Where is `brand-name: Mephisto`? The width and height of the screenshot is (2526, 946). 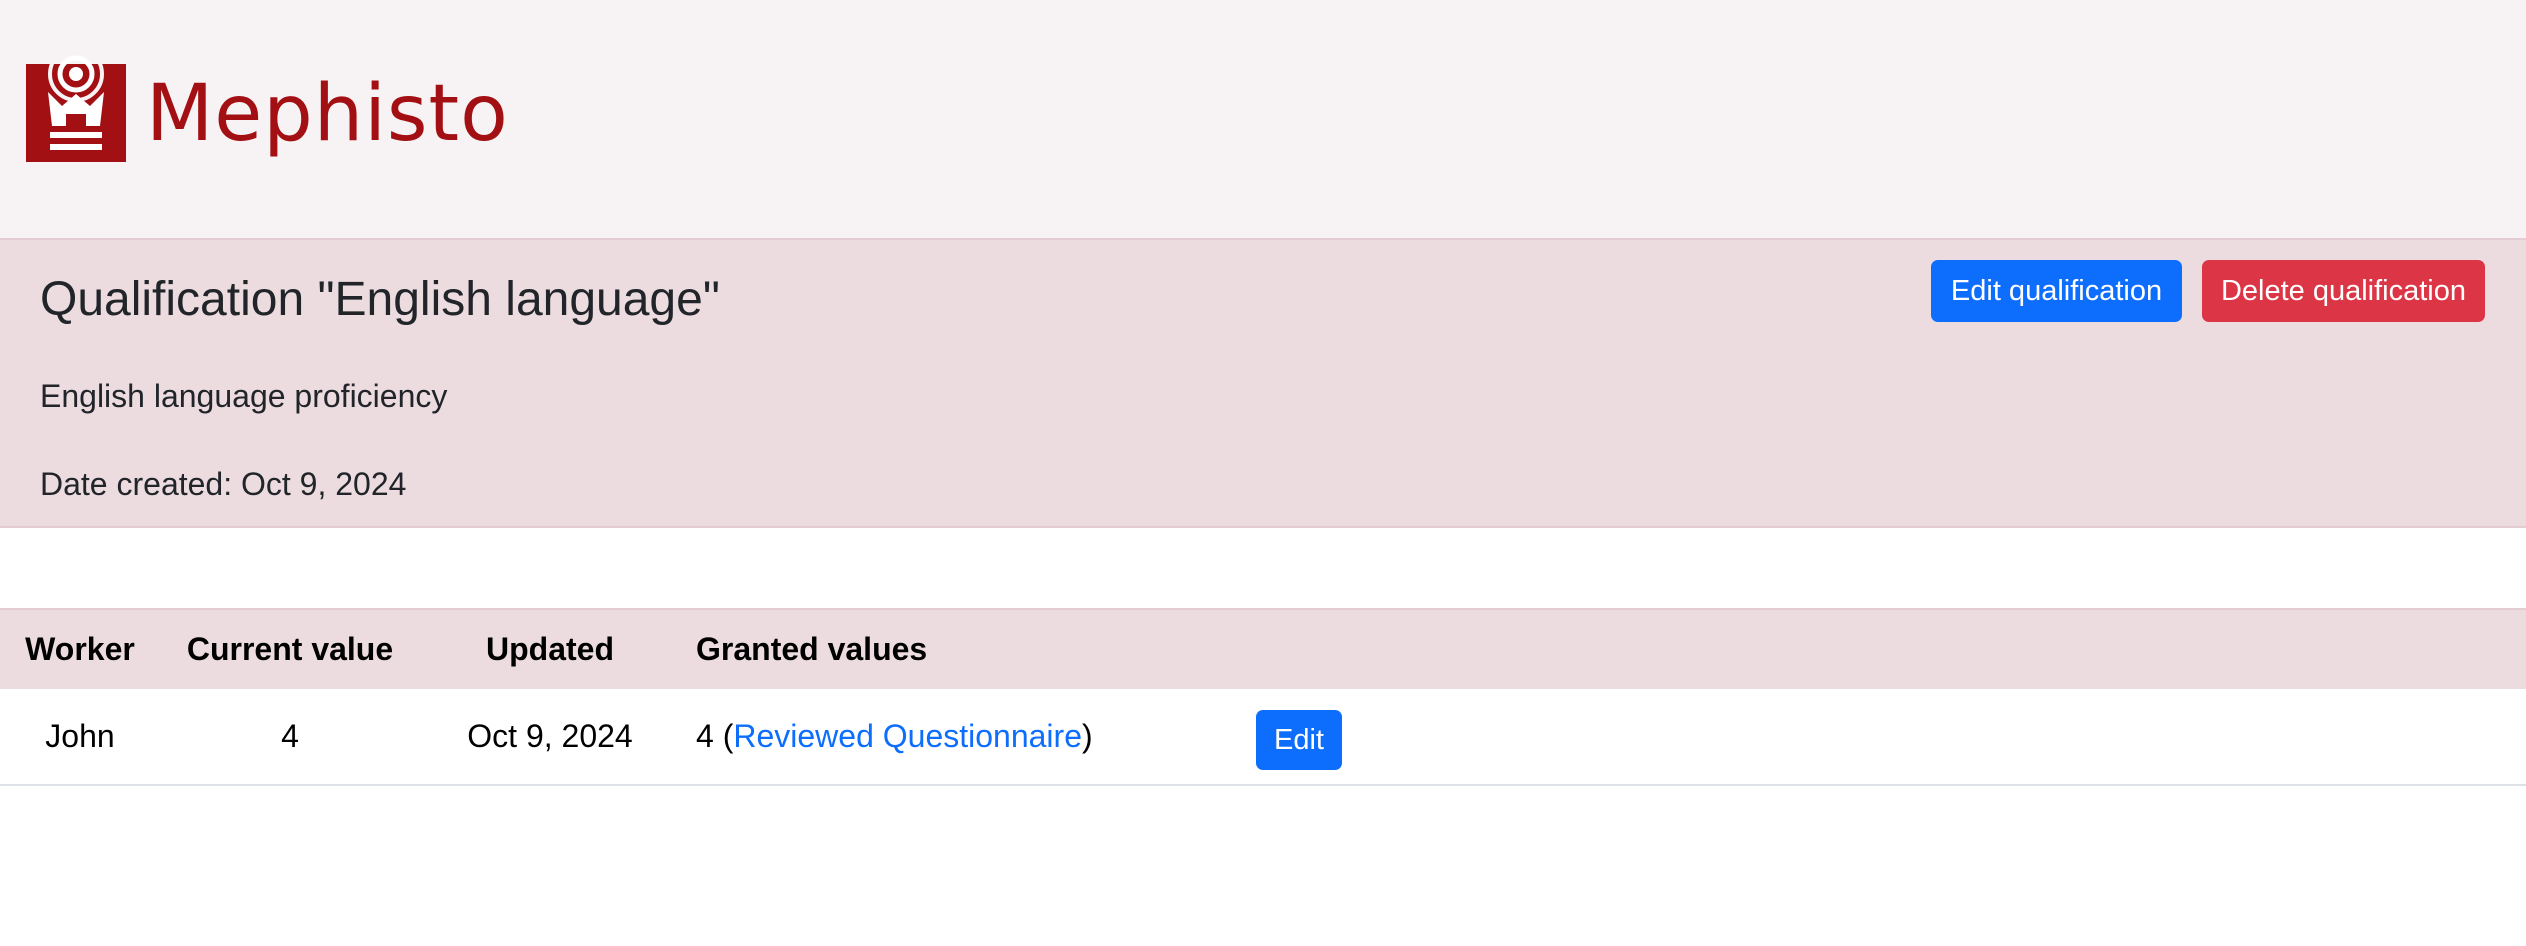
brand-name: Mephisto is located at coordinates (327, 114).